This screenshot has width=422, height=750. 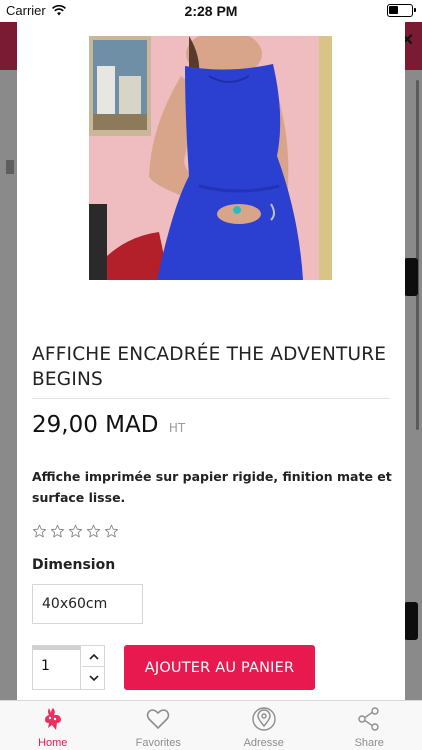 I want to click on price-row: 29,00 MAD HT, so click(x=108, y=425).